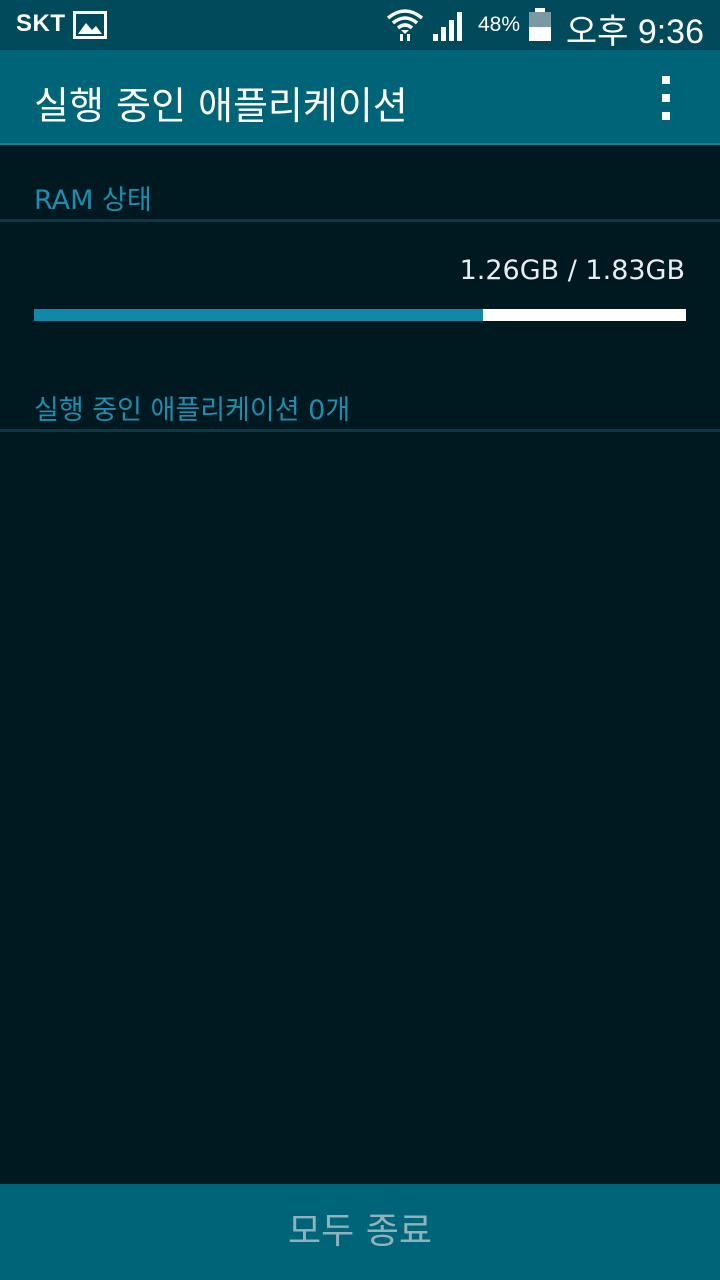 The width and height of the screenshot is (720, 1280). I want to click on more-options-button, so click(666, 98).